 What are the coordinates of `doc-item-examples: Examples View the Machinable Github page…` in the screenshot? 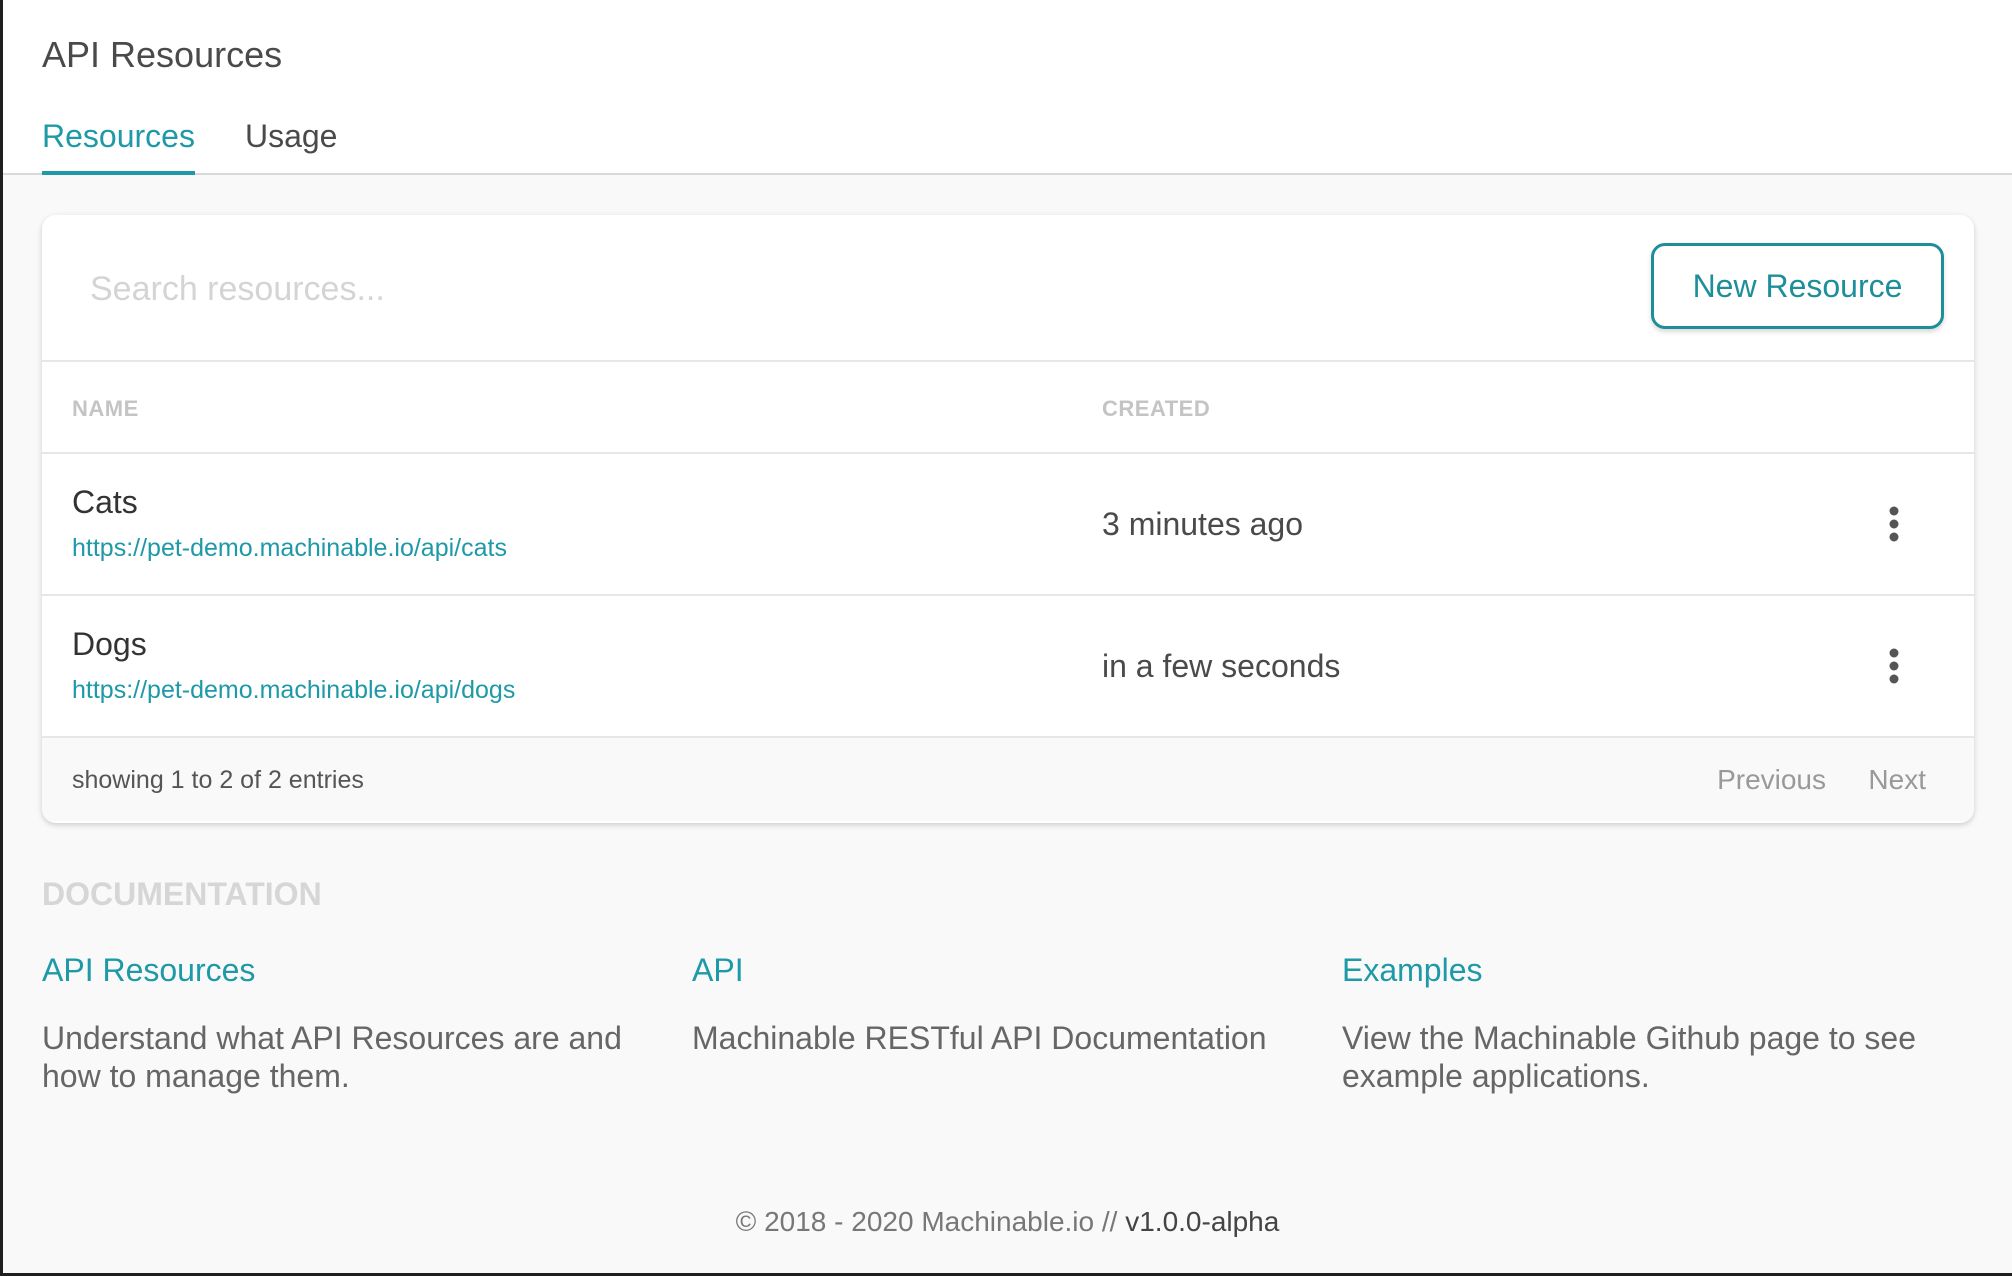 It's located at (1642, 1023).